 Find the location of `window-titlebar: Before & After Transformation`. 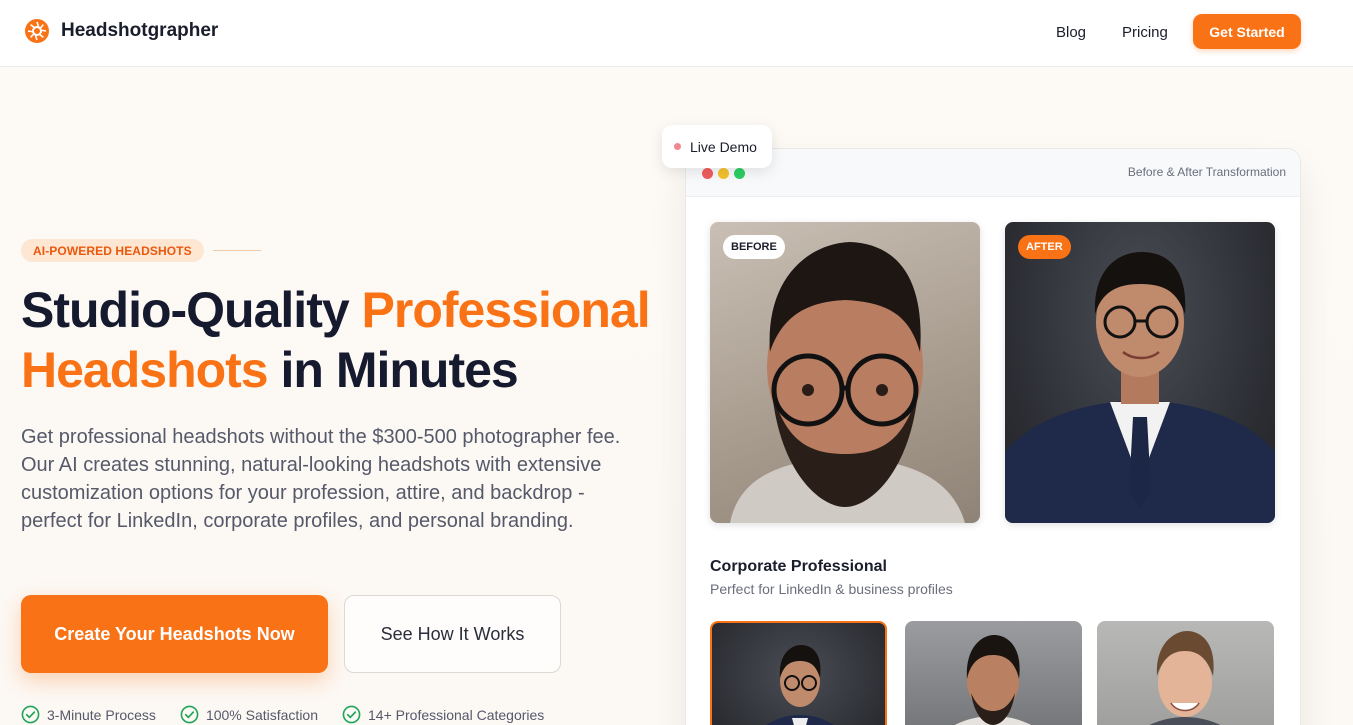

window-titlebar: Before & After Transformation is located at coordinates (993, 173).